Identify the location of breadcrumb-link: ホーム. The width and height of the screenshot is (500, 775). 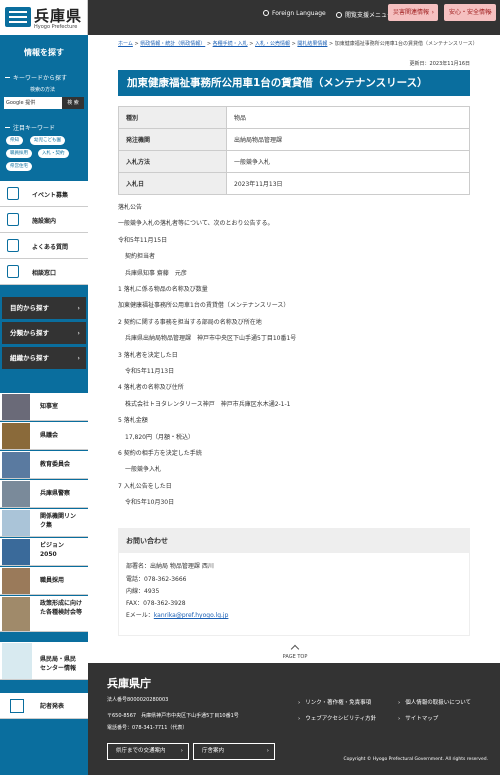
(125, 44).